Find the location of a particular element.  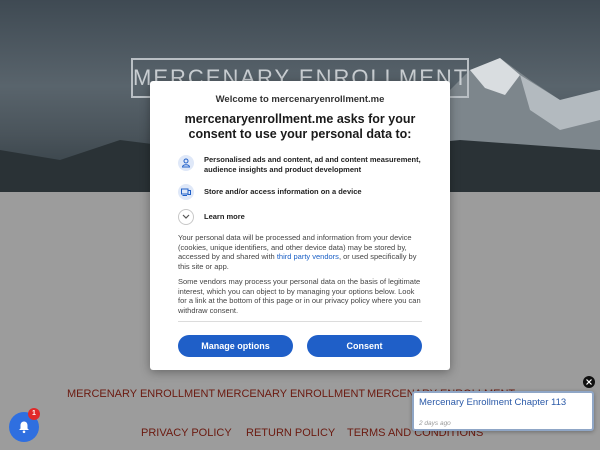

person-icon is located at coordinates (186, 163).